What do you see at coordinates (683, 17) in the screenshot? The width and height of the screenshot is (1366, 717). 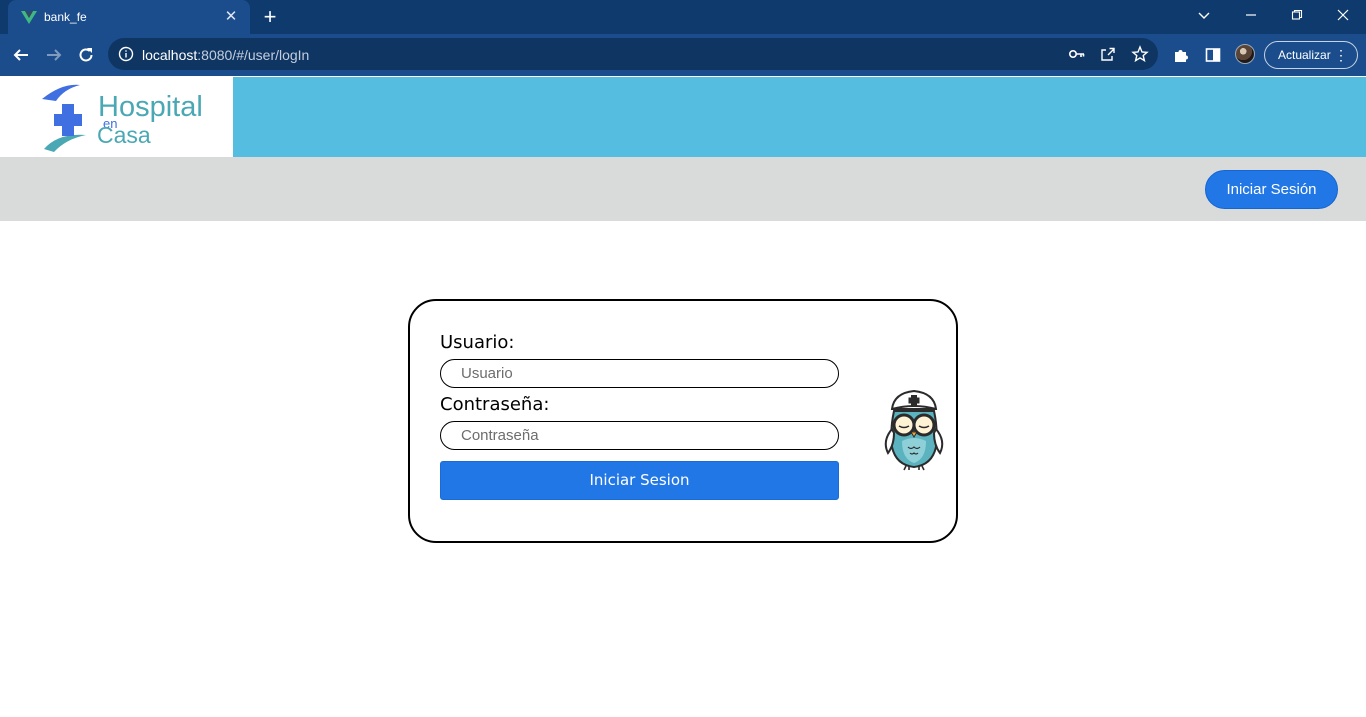 I see `browser-tab-bar: bank_fe ✕ +` at bounding box center [683, 17].